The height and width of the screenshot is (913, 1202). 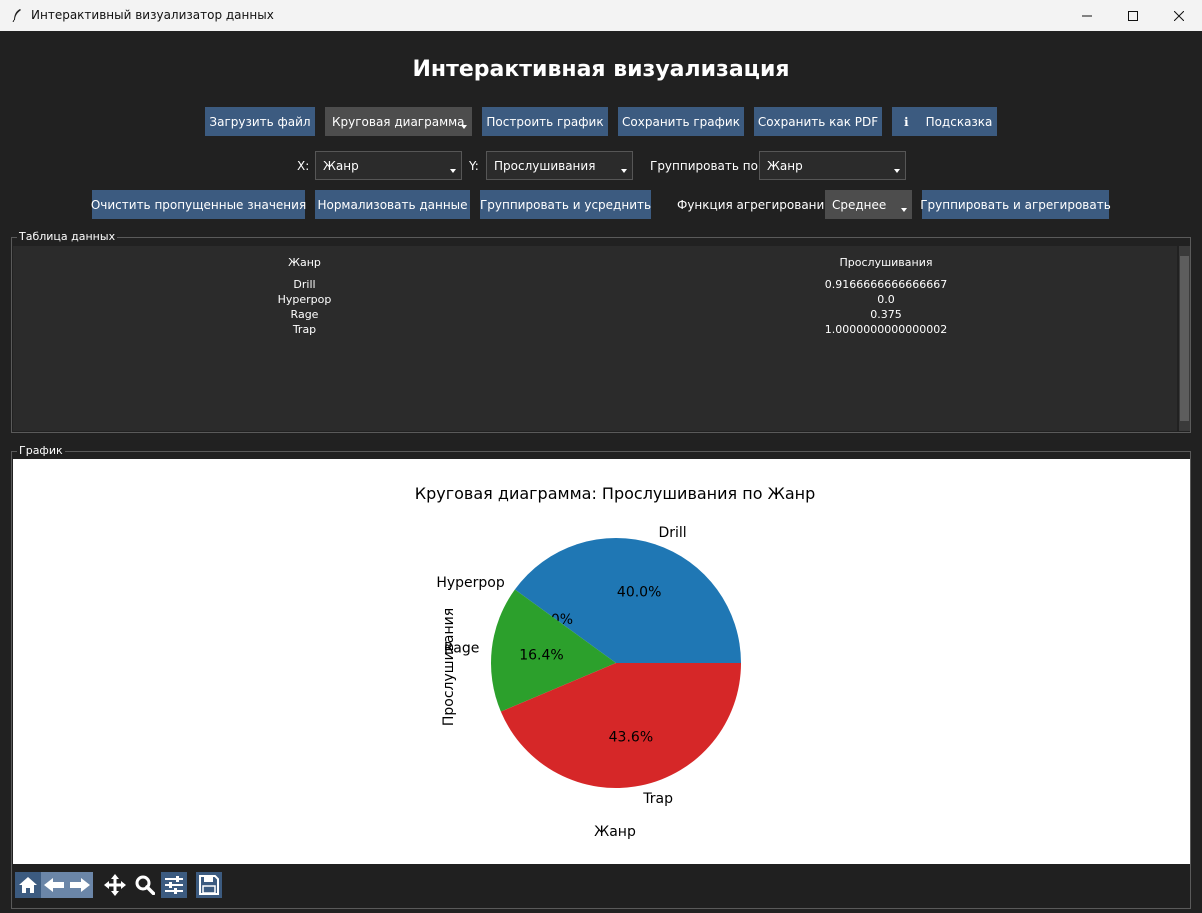 I want to click on group-average-button: Группировать и усреднить, so click(x=565, y=204).